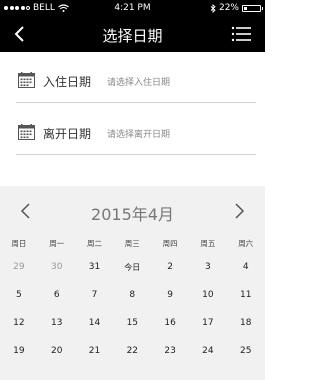 The width and height of the screenshot is (320, 380). I want to click on calendar-day: 16, so click(170, 323).